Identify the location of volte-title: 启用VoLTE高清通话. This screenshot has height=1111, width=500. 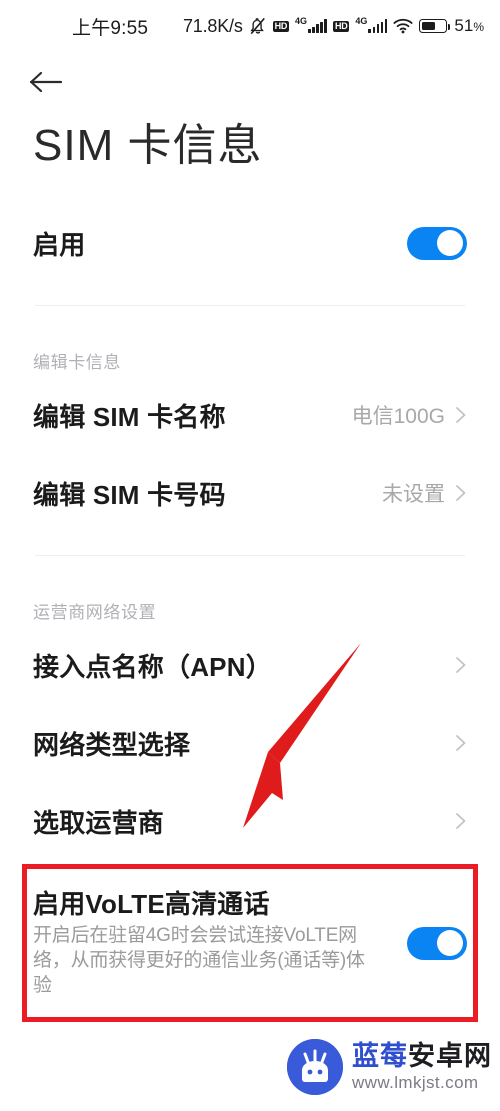
(151, 904).